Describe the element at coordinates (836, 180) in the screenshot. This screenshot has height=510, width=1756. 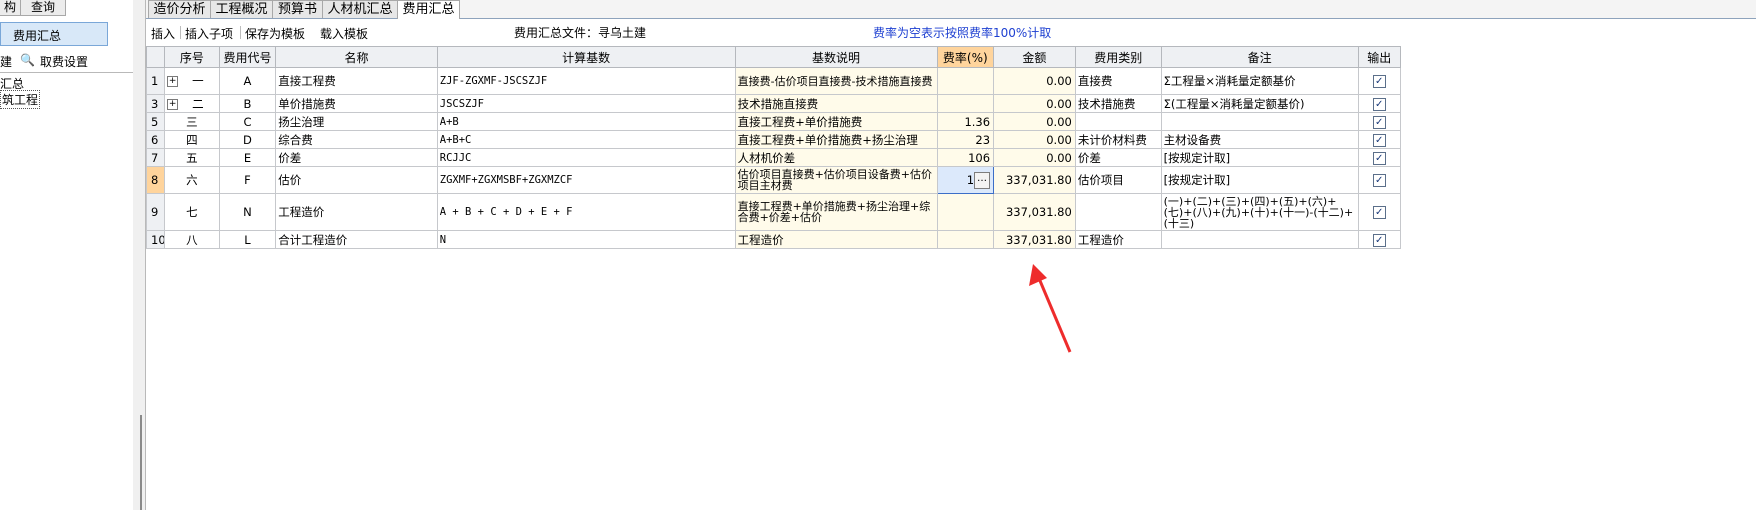
I see `cell-desc: 估价项目直接费+估价项目设备费+估价项目主材费` at that location.